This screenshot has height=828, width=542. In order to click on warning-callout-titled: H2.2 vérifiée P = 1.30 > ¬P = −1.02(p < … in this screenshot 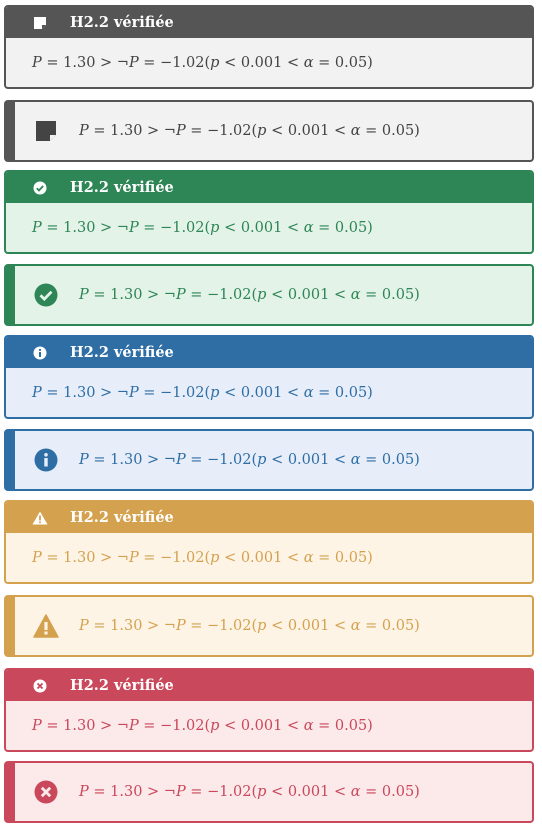, I will do `click(269, 542)`.